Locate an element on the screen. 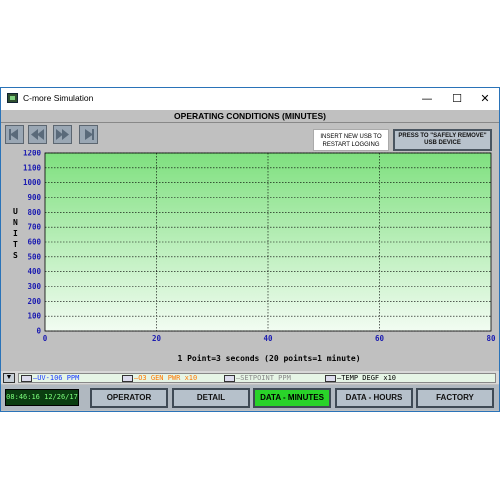 Image resolution: width=500 pixels, height=500 pixels. legend-label: UV-106 PPM is located at coordinates (58, 378).